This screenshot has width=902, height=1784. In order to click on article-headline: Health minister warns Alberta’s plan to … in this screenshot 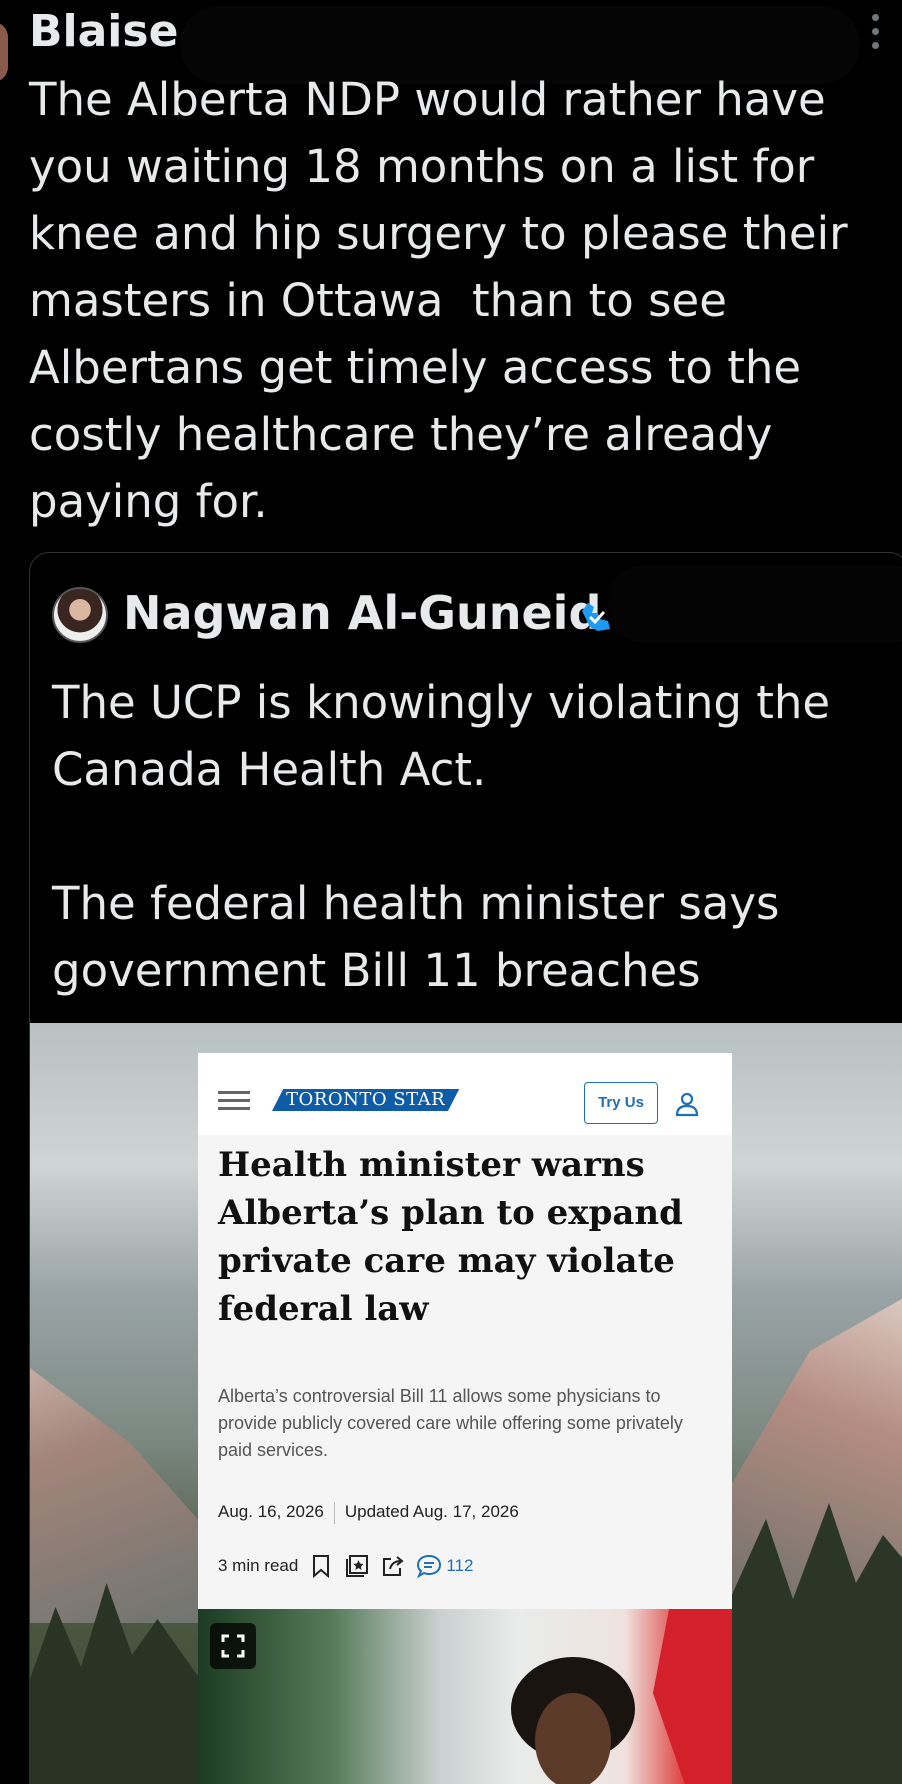, I will do `click(450, 1237)`.